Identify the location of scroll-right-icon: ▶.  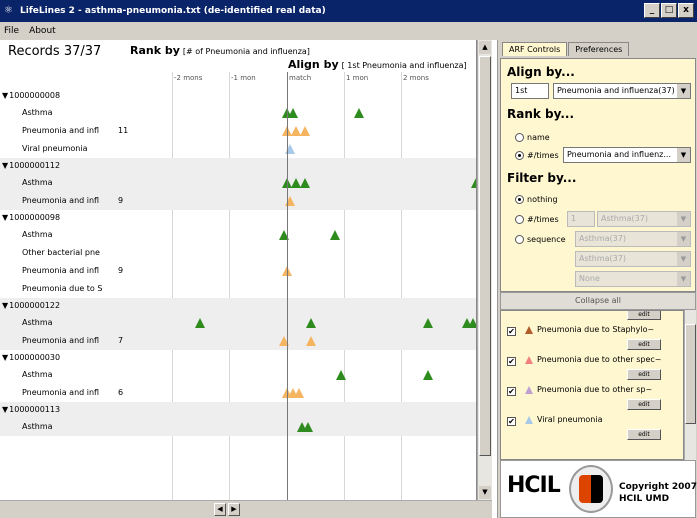
(234, 509).